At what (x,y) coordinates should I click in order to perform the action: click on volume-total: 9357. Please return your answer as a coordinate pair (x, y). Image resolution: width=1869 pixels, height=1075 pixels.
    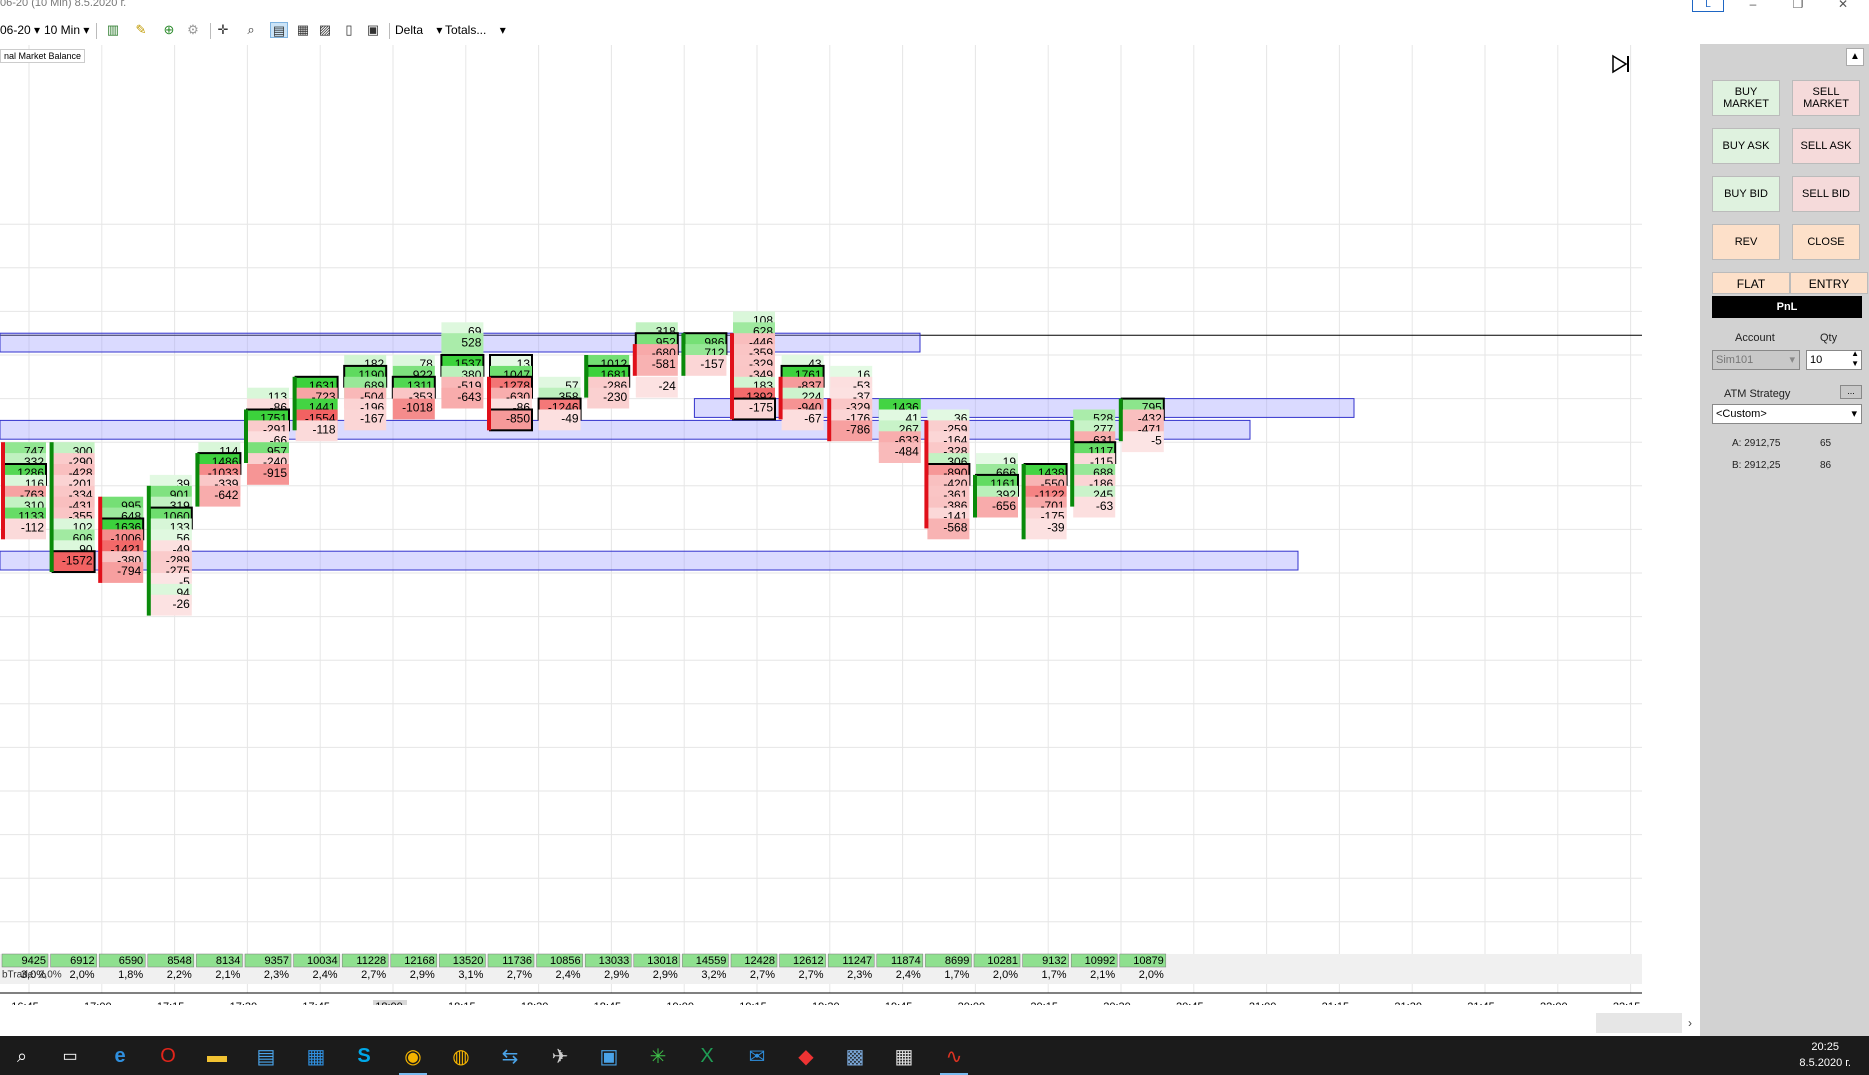
    Looking at the image, I should click on (277, 961).